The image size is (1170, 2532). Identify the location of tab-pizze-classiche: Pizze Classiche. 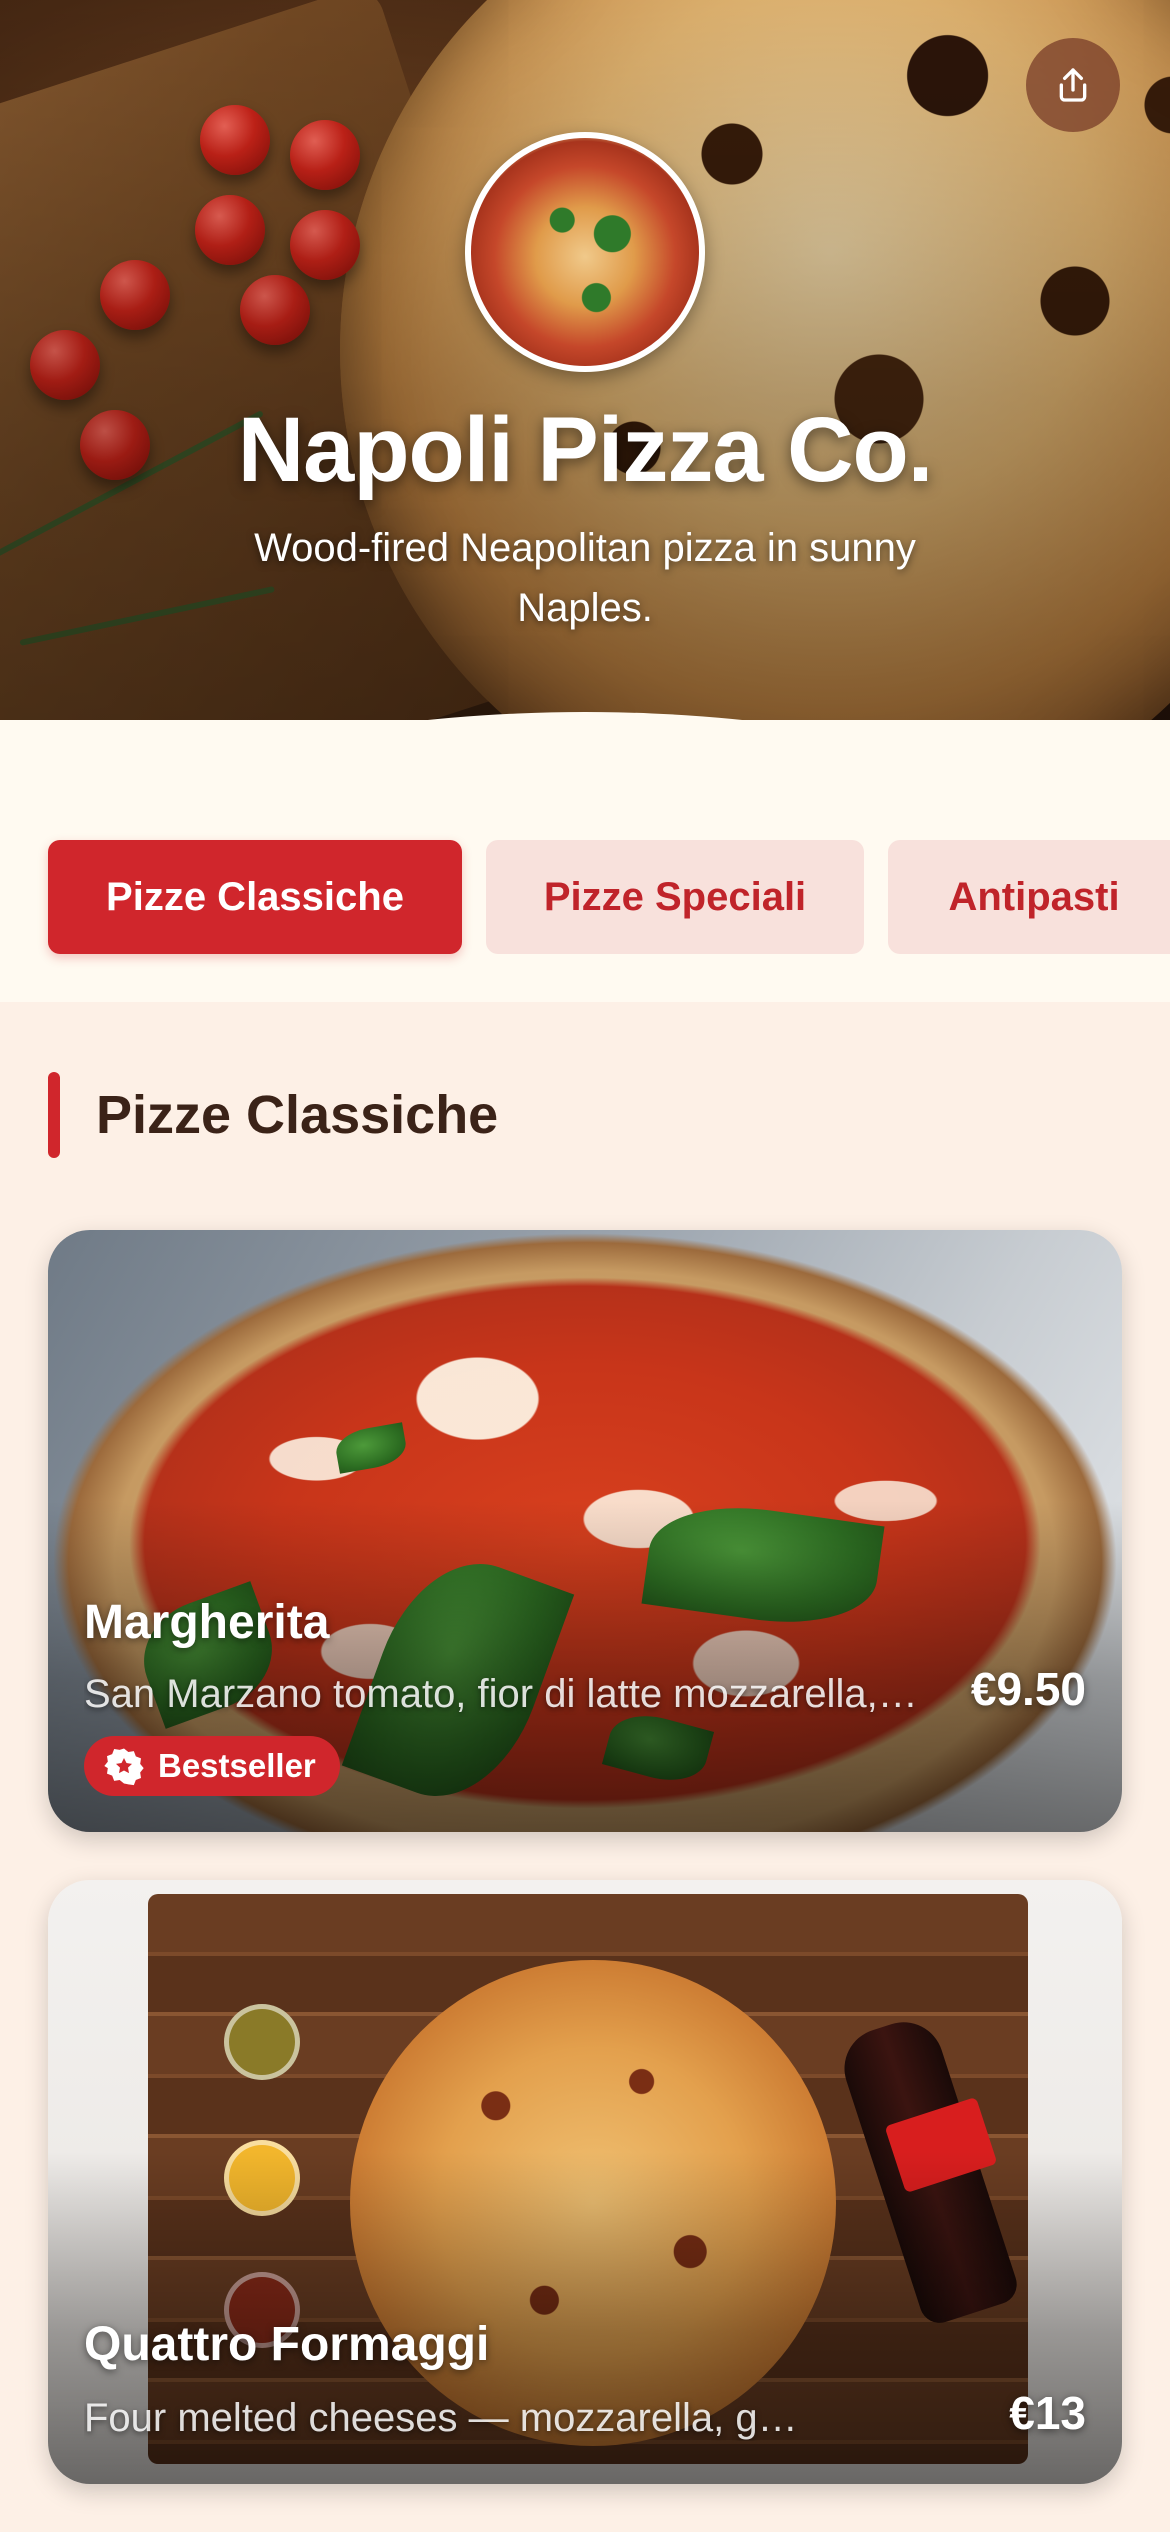
(255, 897).